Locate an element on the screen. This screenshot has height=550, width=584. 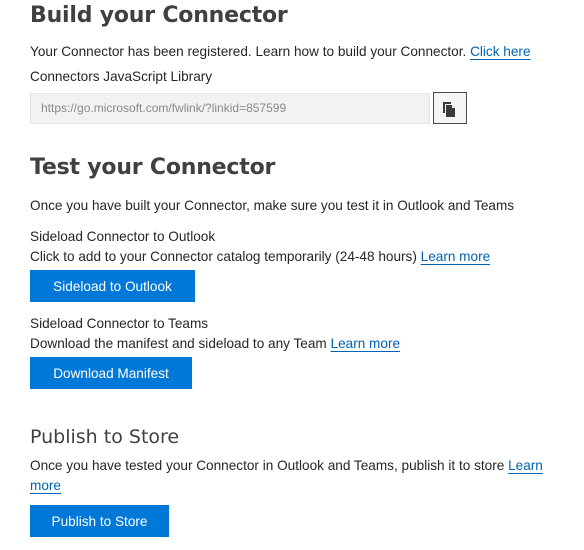
sideload-outlook-button: Sideload to Outlook is located at coordinates (112, 286).